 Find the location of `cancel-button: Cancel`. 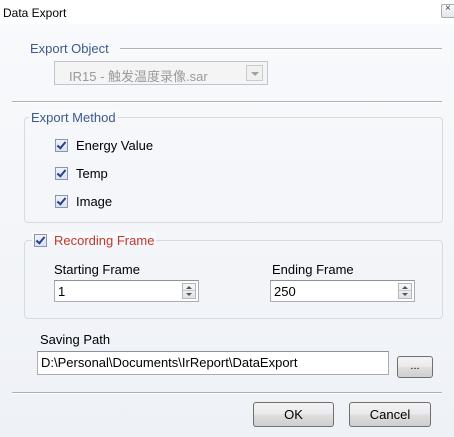

cancel-button: Cancel is located at coordinates (390, 414).